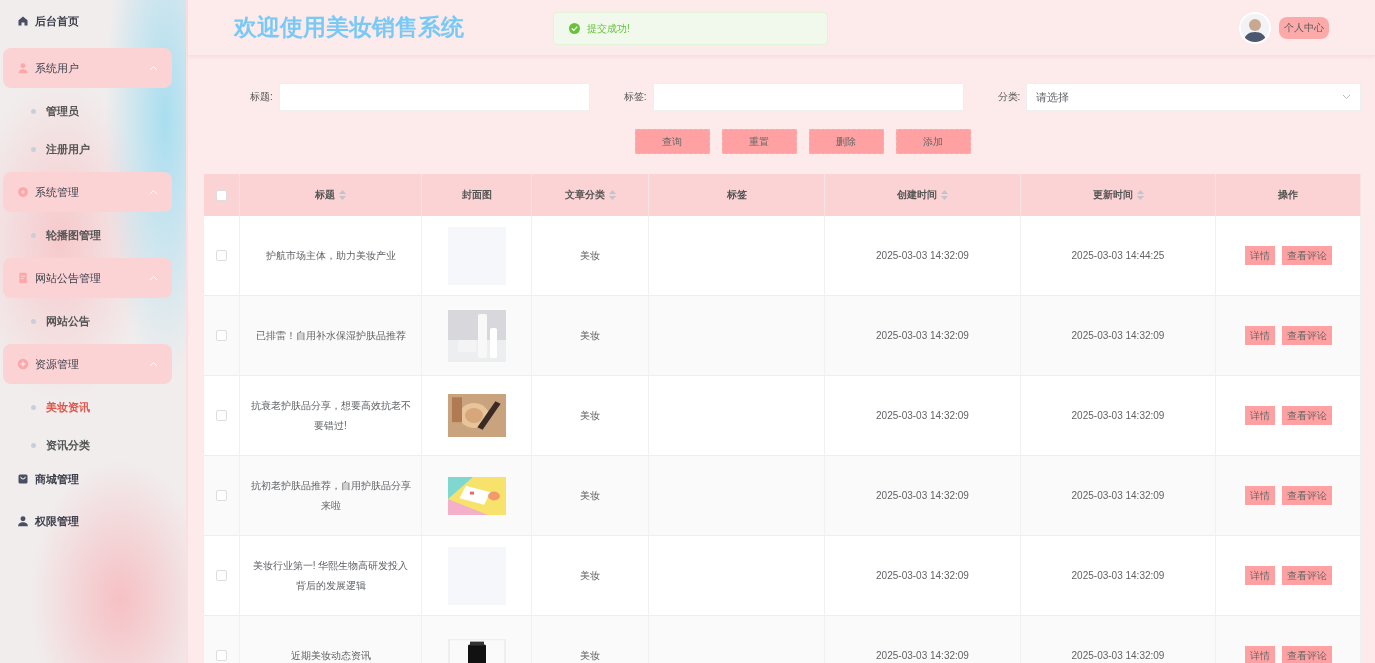 The width and height of the screenshot is (1375, 663). Describe the element at coordinates (87, 364) in the screenshot. I see `menu-item: 资源管理` at that location.